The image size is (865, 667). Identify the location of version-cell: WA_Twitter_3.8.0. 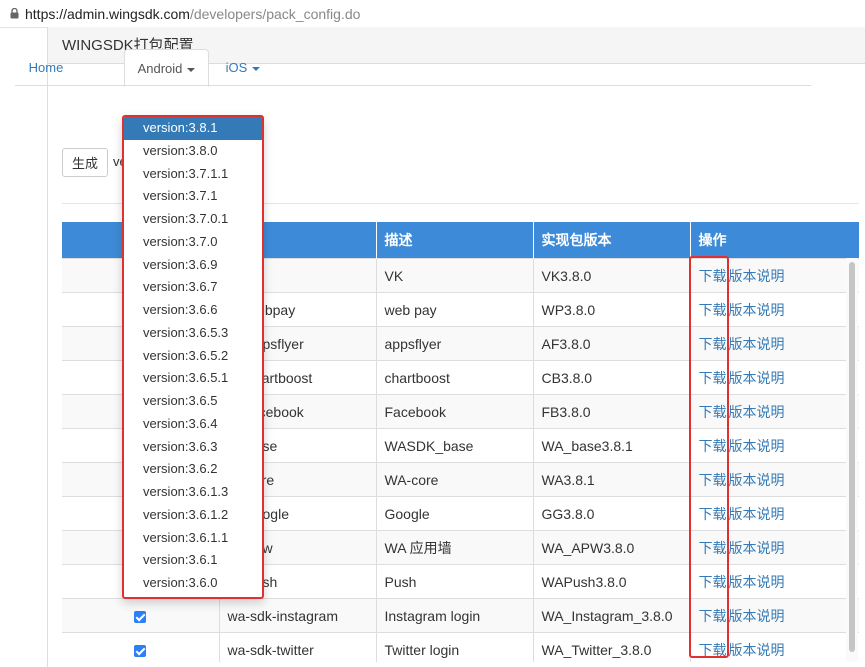
(612, 647).